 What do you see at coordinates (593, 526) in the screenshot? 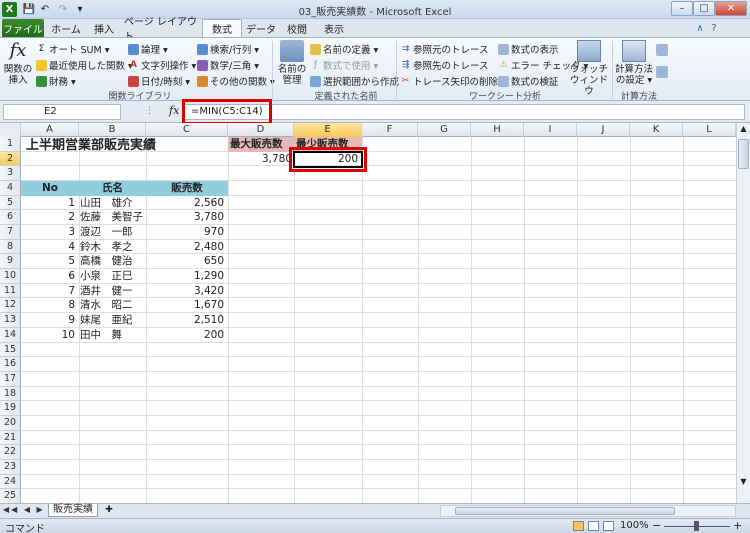
I see `page-layout-view-icon` at bounding box center [593, 526].